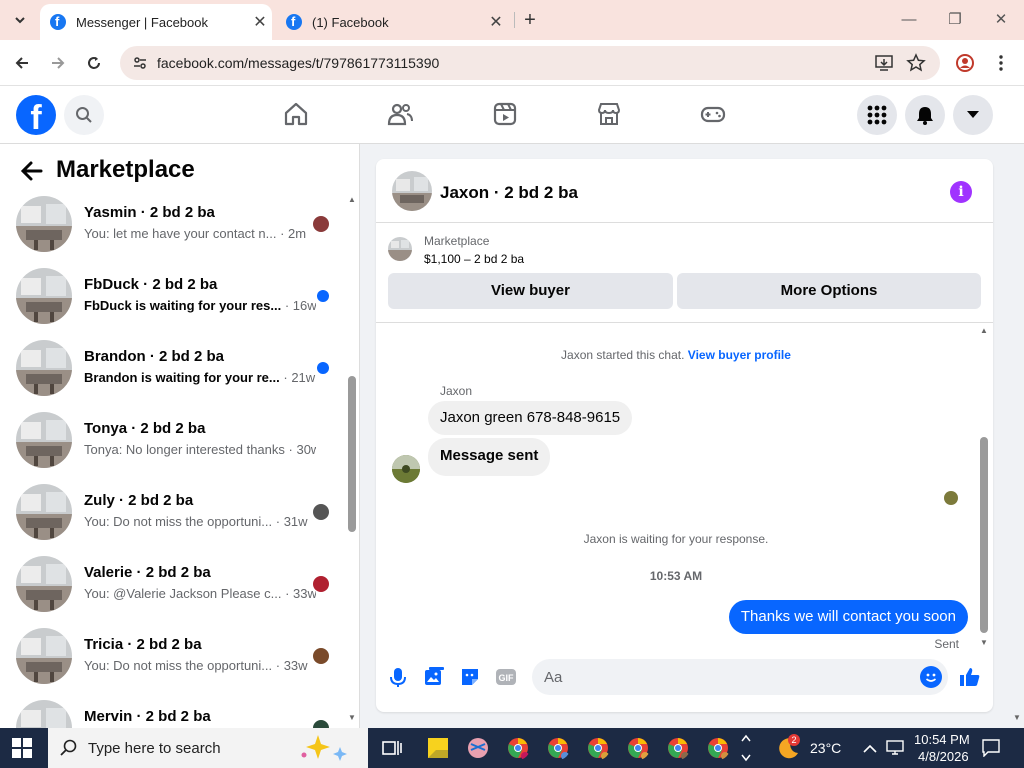 This screenshot has height=768, width=1024. I want to click on tab-facebook: (1) Facebook ✕, so click(392, 22).